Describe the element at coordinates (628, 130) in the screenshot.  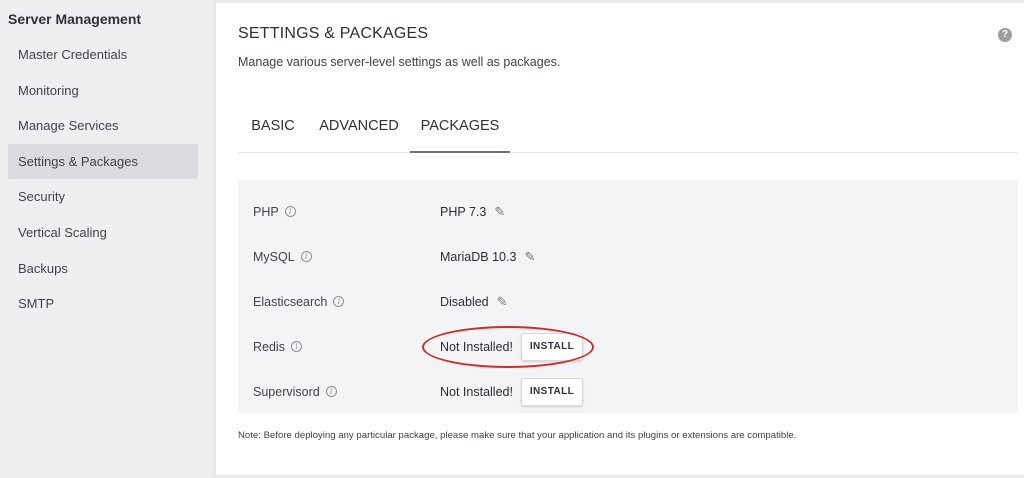
I see `tab-bar: BASIC ADVANCED PACKAGES` at that location.